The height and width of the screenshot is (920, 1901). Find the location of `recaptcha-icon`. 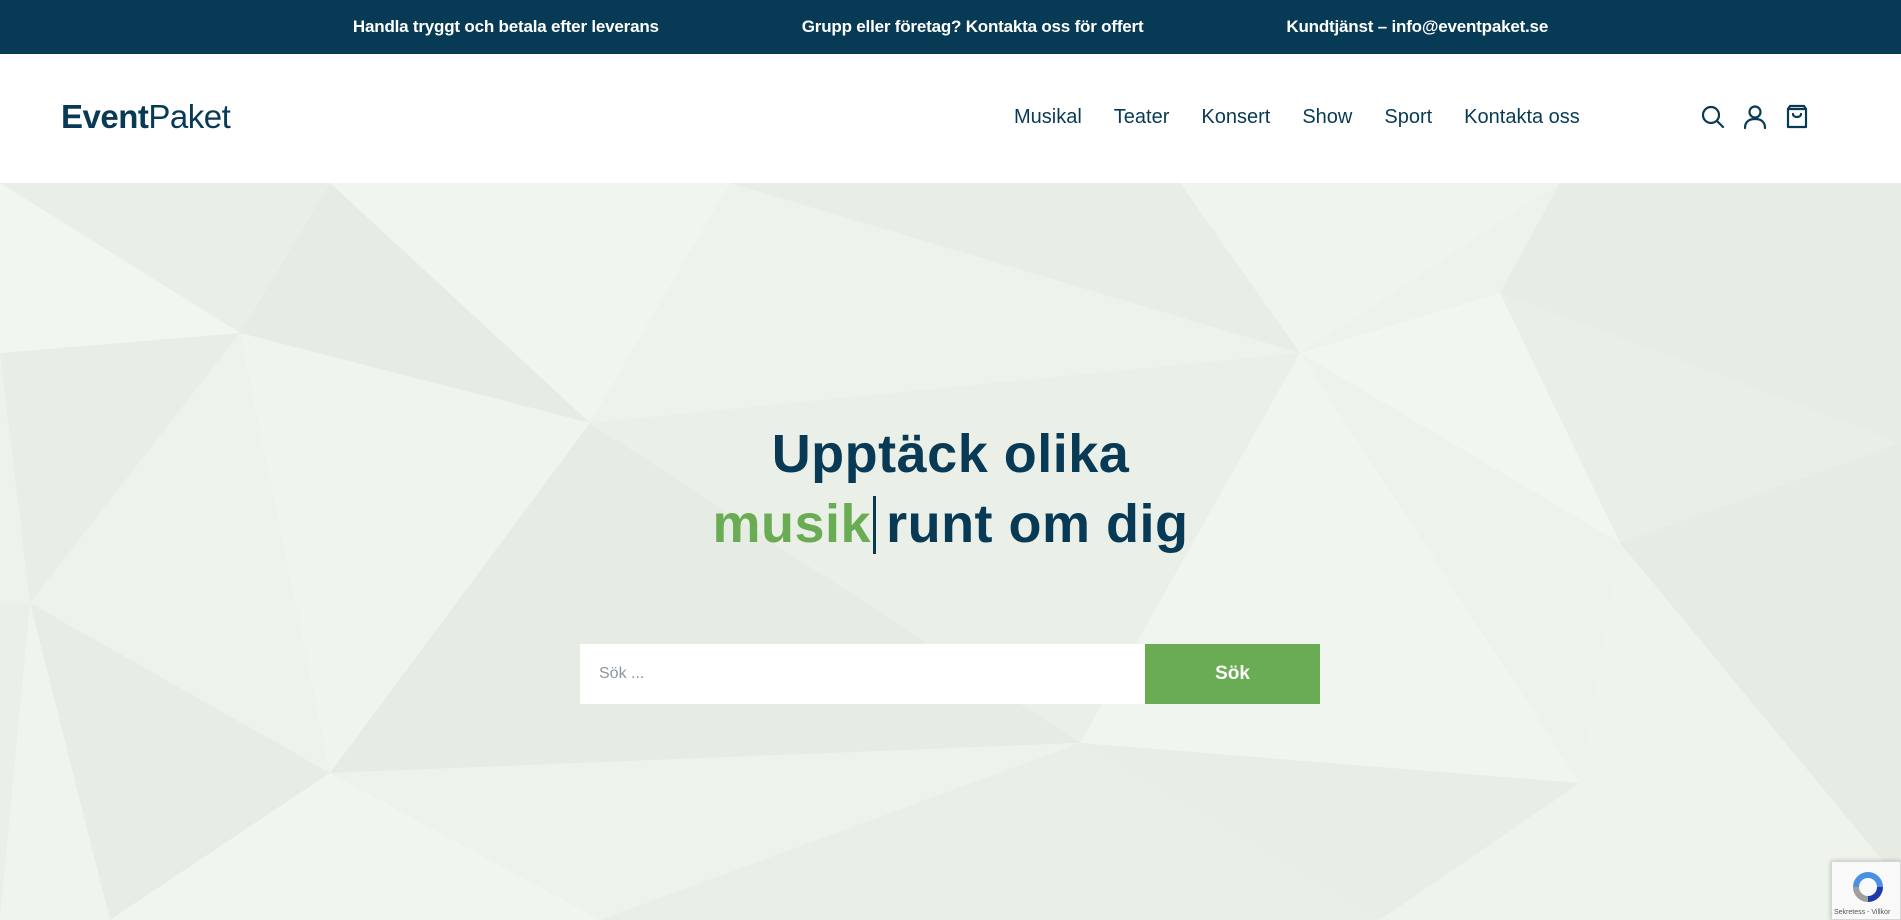

recaptcha-icon is located at coordinates (1868, 887).